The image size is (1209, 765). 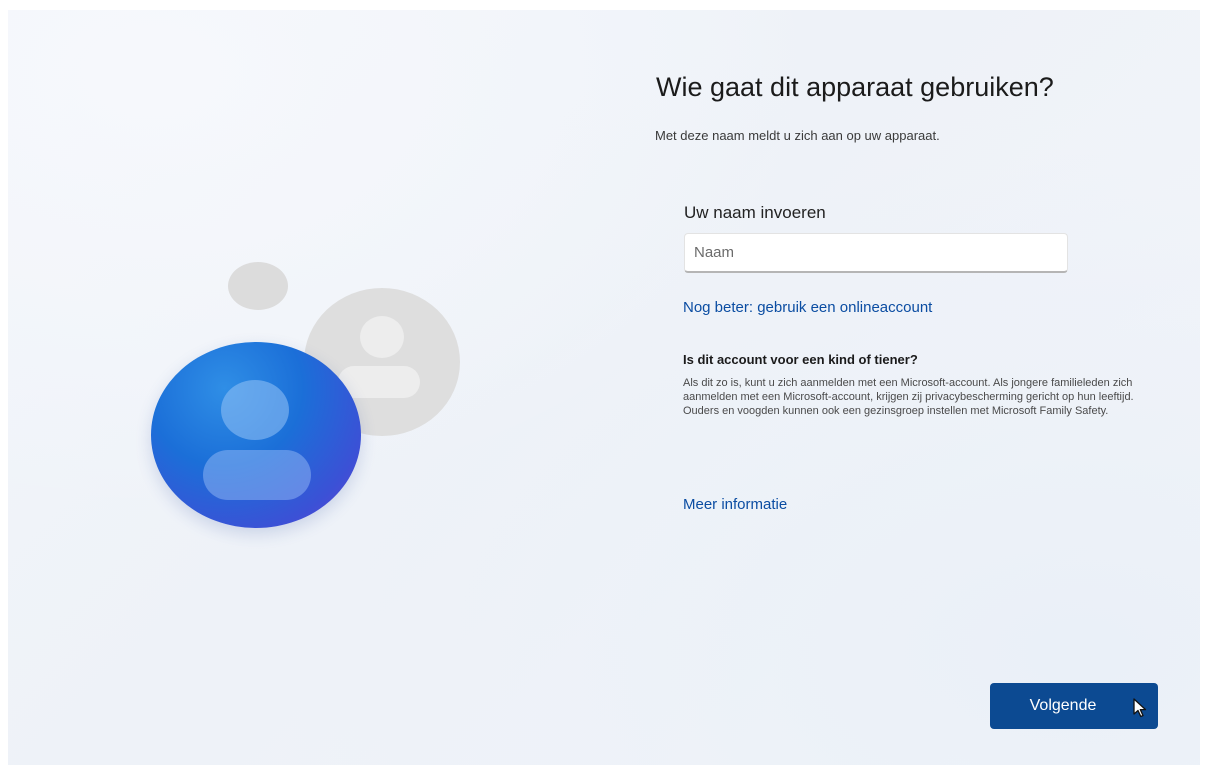 I want to click on secondary-user-head, so click(x=382, y=337).